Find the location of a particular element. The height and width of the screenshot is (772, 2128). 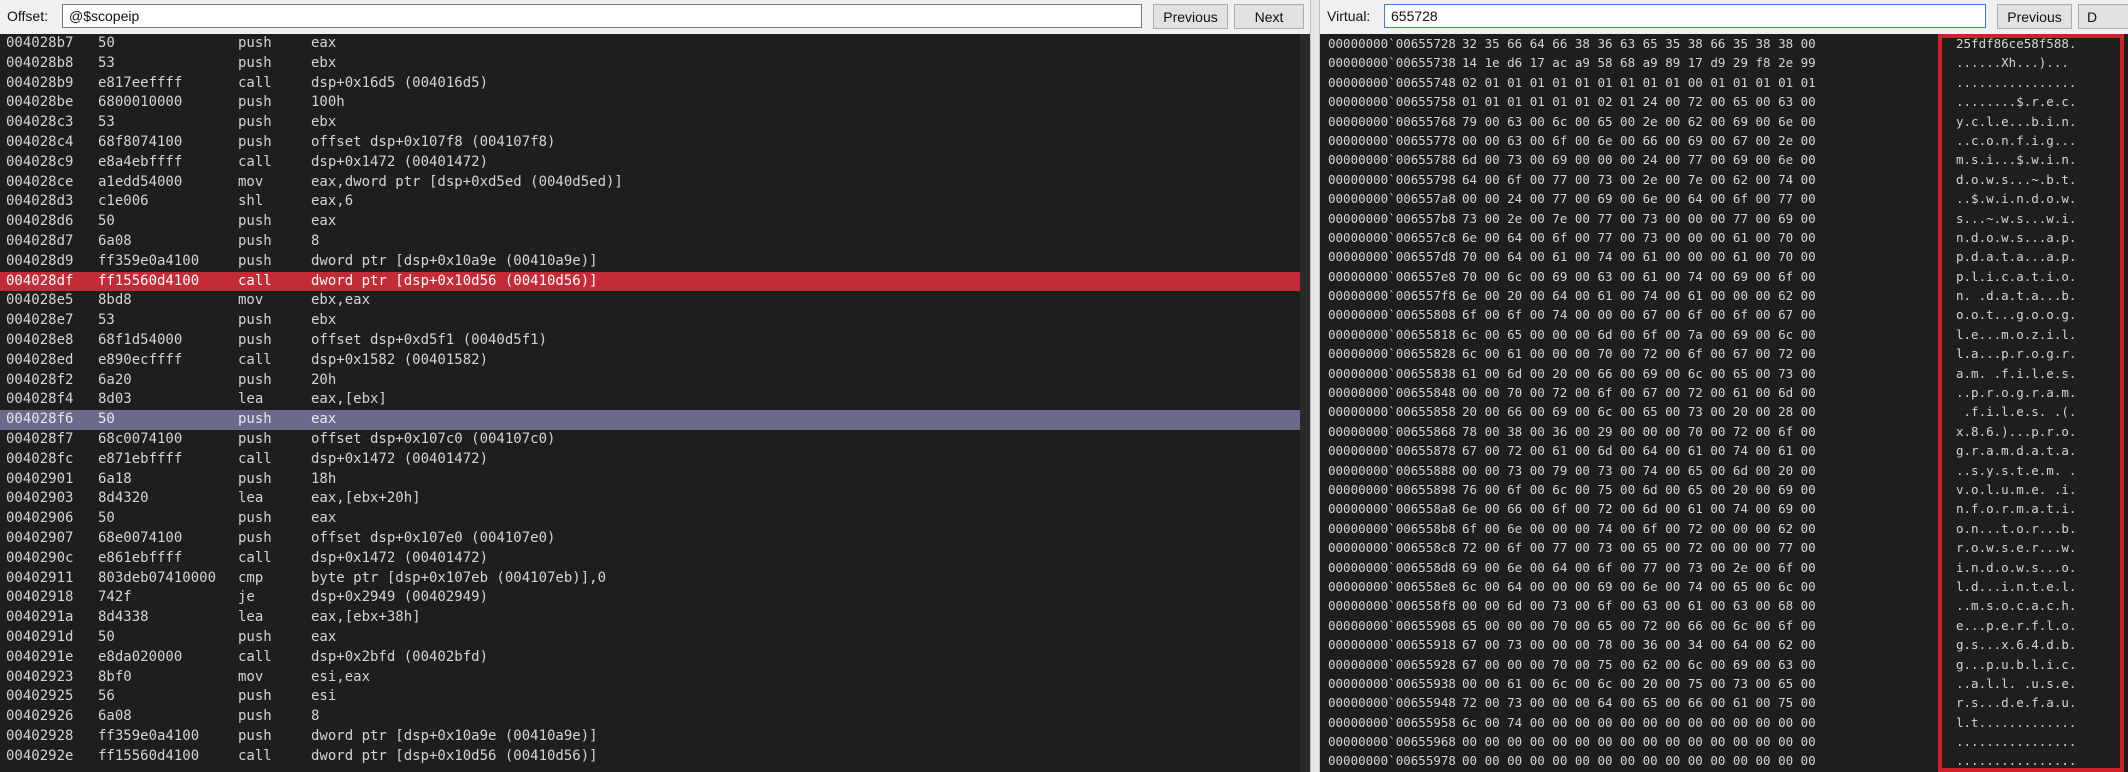

disasm-line: 00402926 6a08 push 8 is located at coordinates (655, 717).